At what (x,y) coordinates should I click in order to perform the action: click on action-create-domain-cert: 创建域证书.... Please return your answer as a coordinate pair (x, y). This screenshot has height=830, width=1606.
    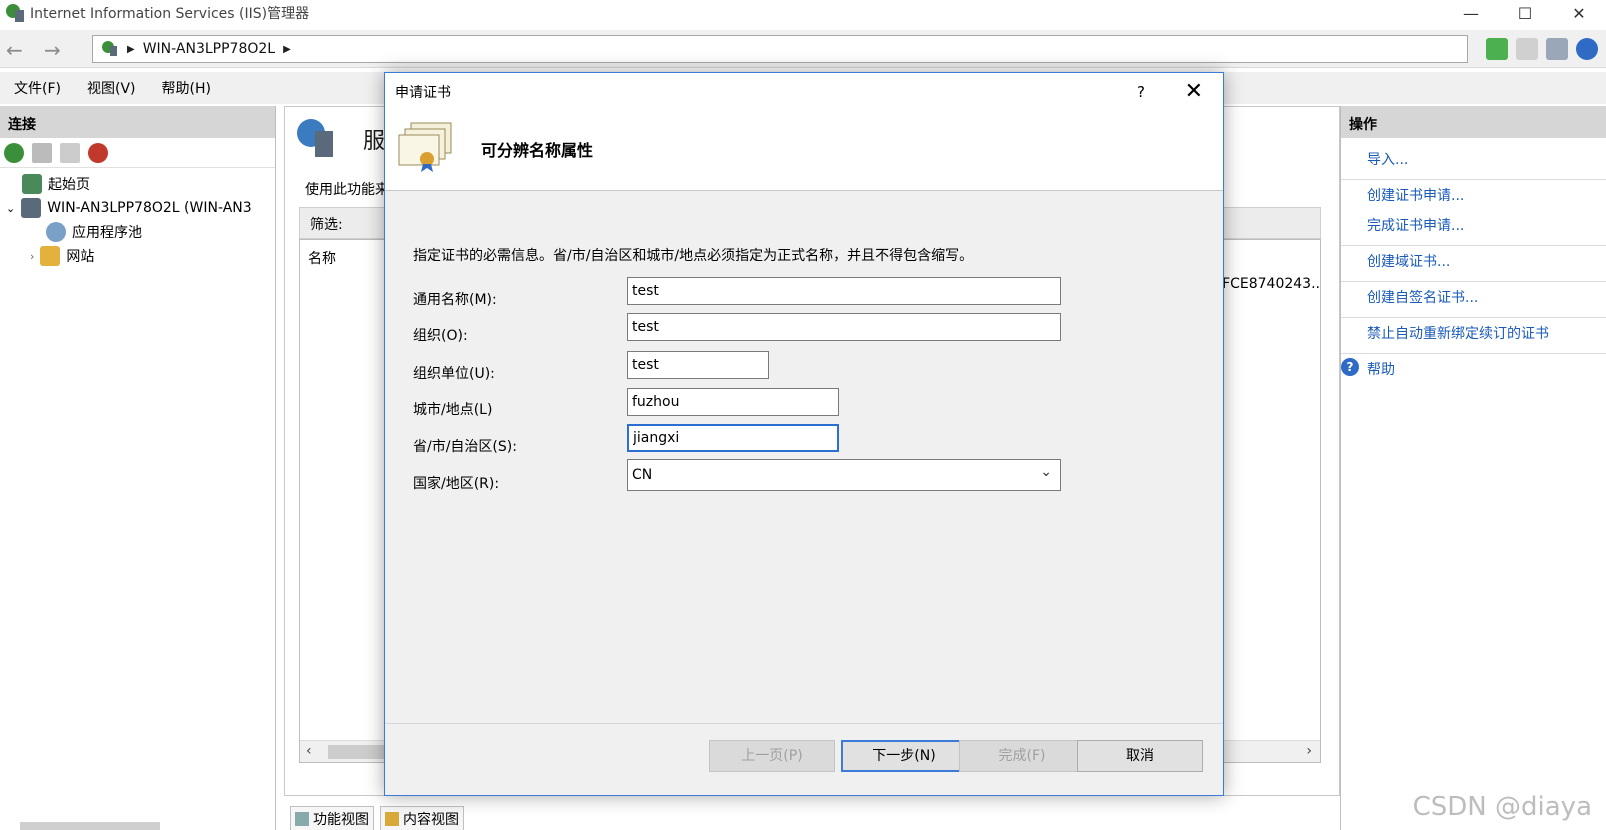
    Looking at the image, I should click on (1473, 260).